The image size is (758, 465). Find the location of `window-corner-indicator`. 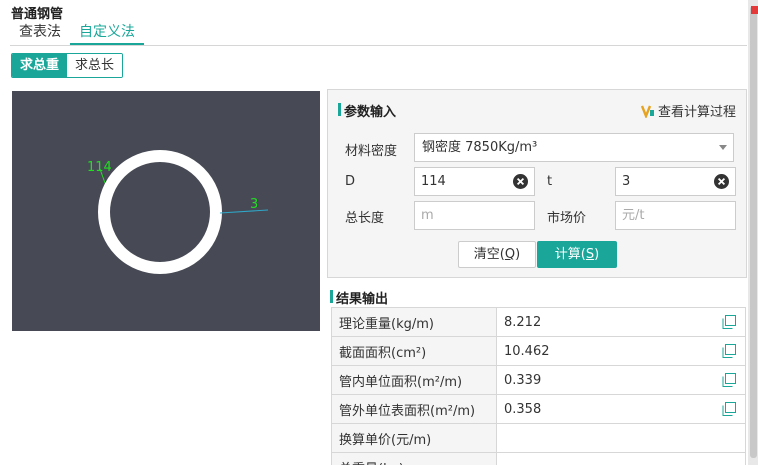

window-corner-indicator is located at coordinates (754, 10).